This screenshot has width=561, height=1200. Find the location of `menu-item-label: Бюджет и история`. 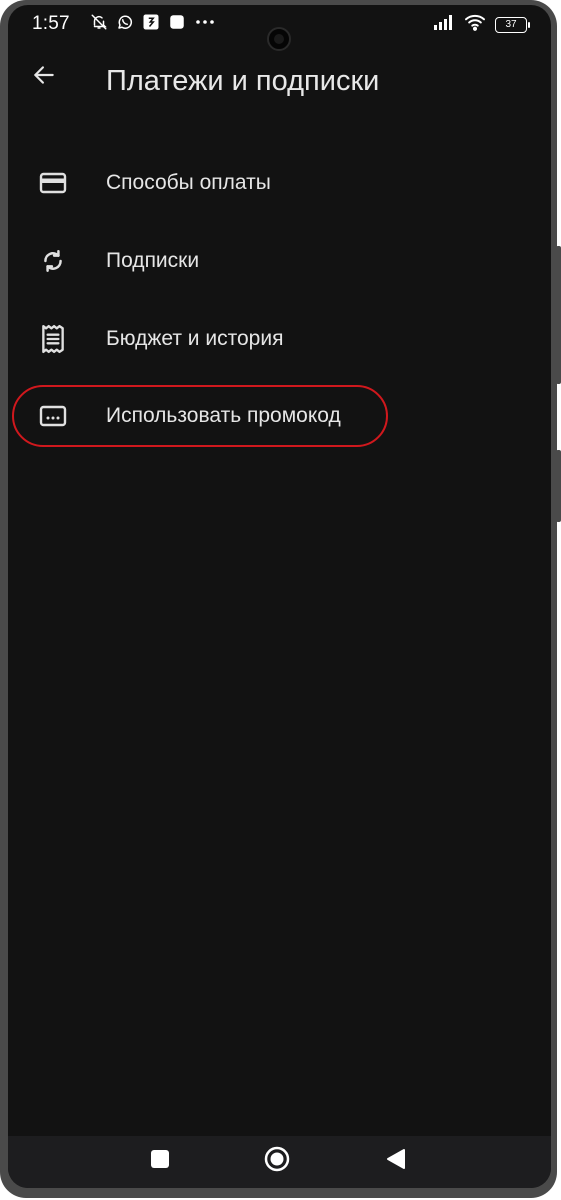

menu-item-label: Бюджет и история is located at coordinates (195, 338).